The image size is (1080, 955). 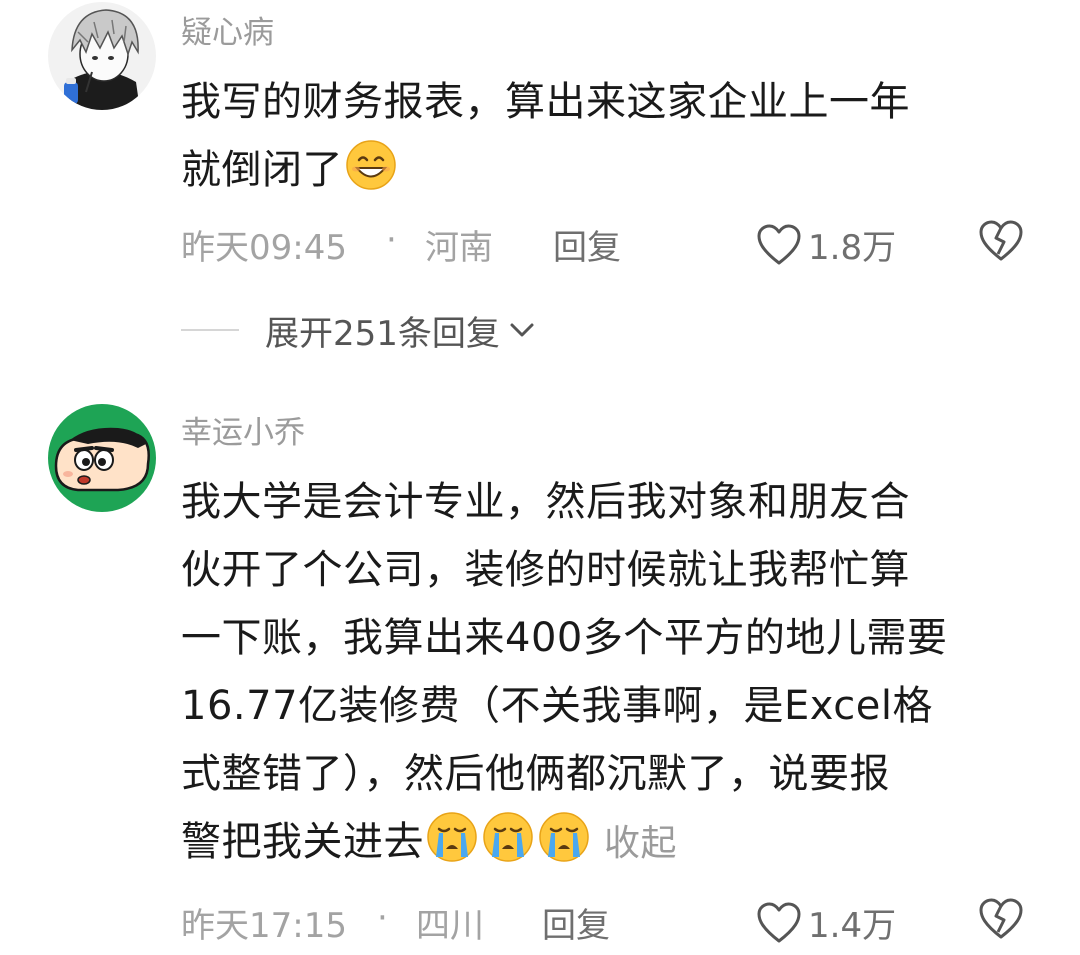 I want to click on chevron-down-icon, so click(x=522, y=330).